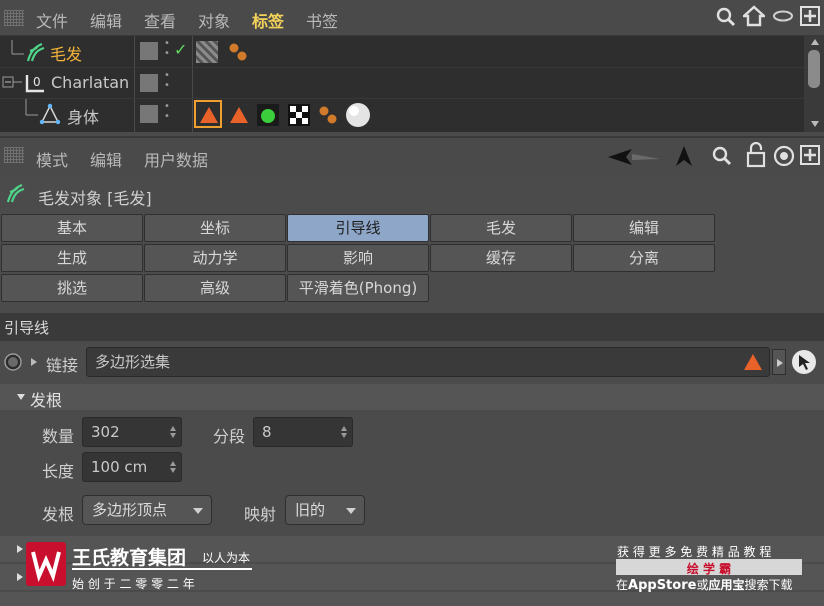 The image size is (824, 606). Describe the element at coordinates (684, 156) in the screenshot. I see `up-arrow-icon` at that location.